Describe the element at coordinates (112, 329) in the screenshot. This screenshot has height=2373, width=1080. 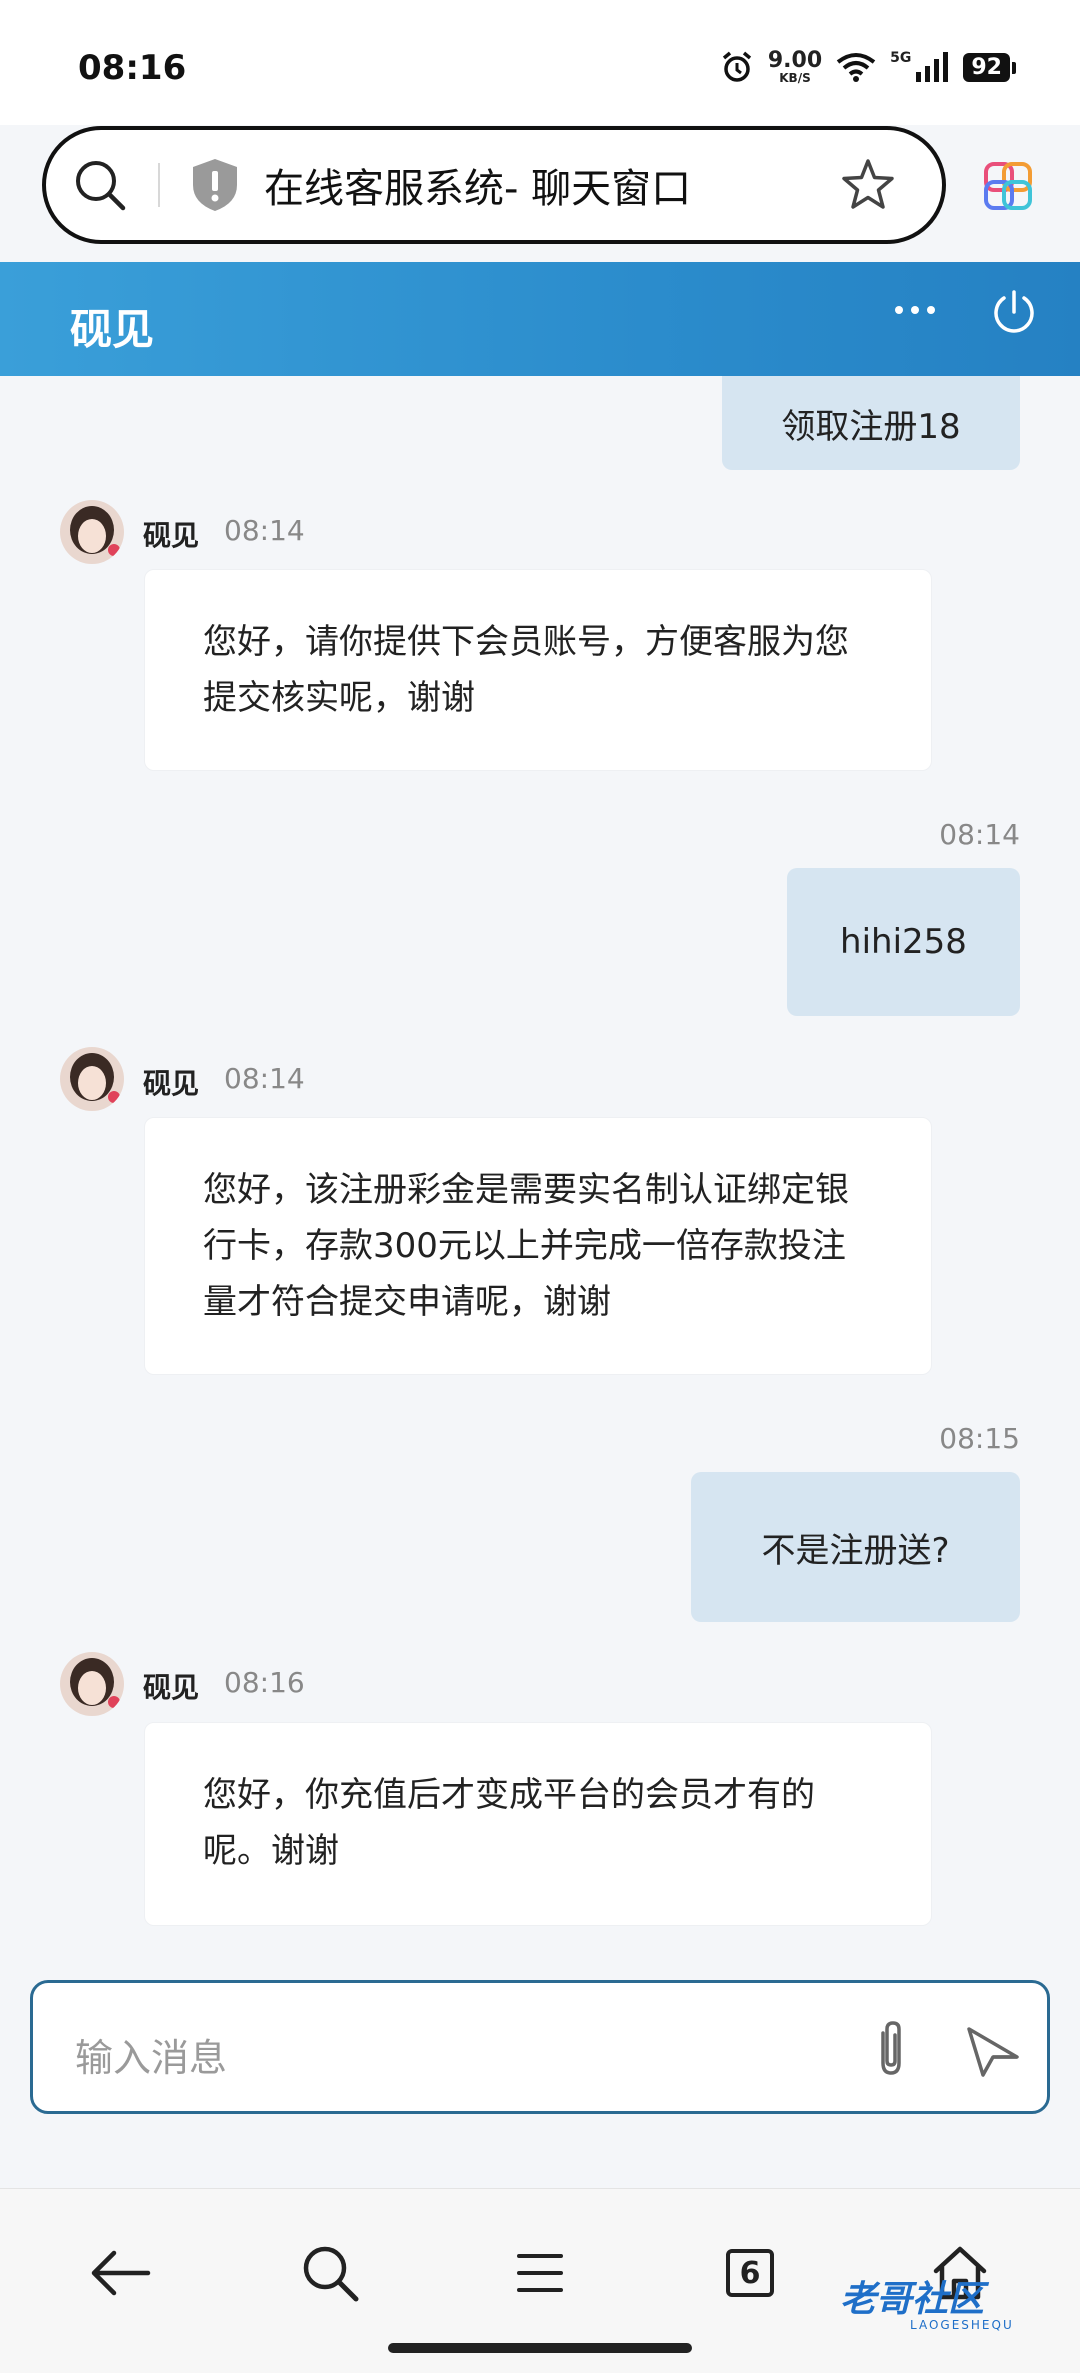
I see `chat-title: 砚见` at that location.